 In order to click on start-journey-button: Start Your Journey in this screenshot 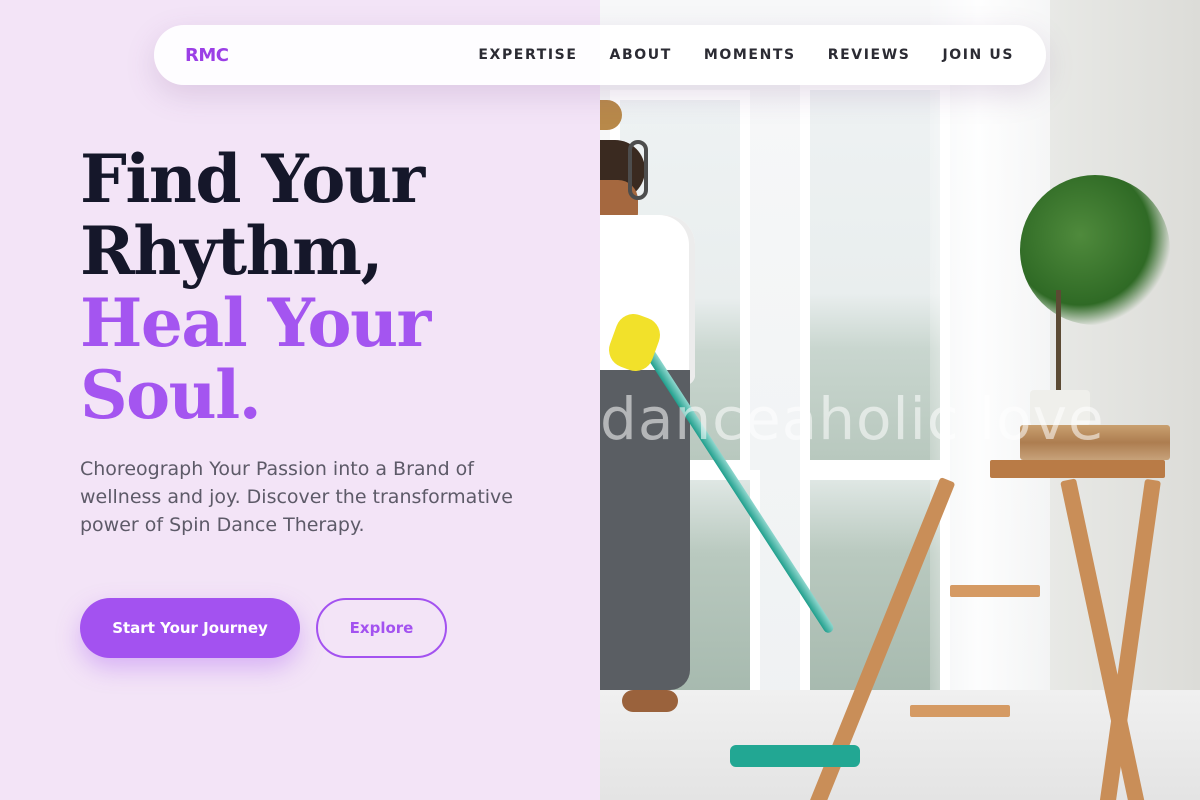, I will do `click(190, 628)`.